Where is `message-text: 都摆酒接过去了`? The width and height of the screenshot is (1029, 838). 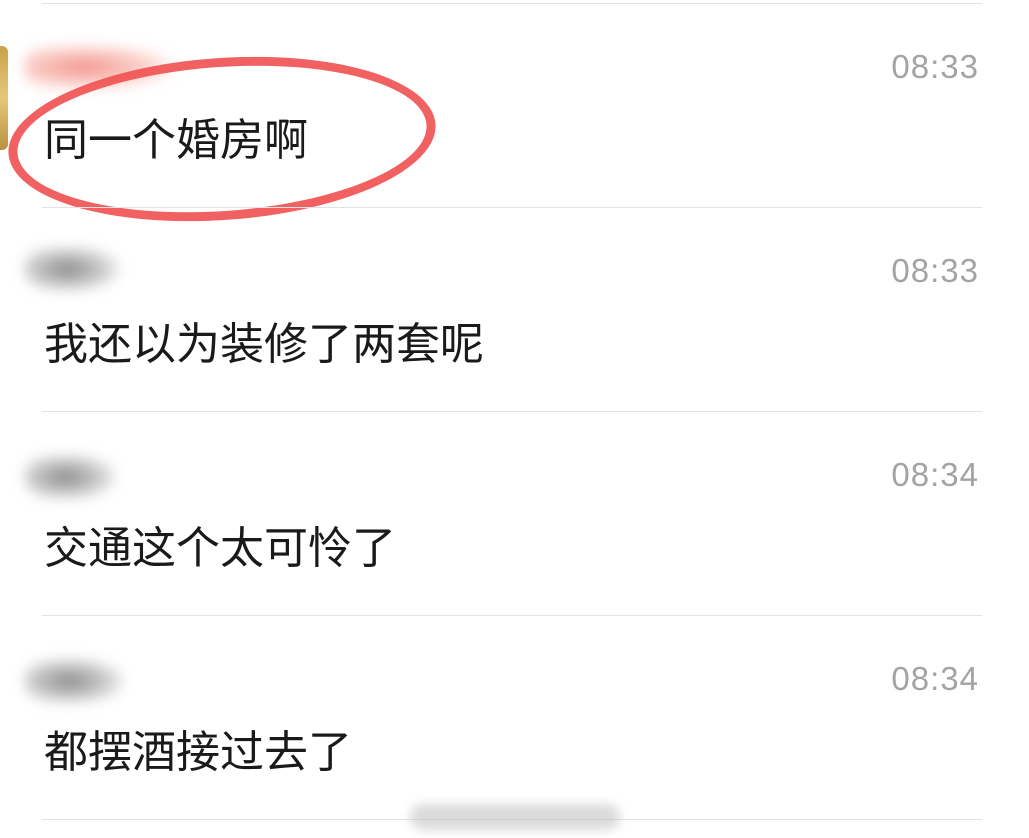 message-text: 都摆酒接过去了 is located at coordinates (198, 752).